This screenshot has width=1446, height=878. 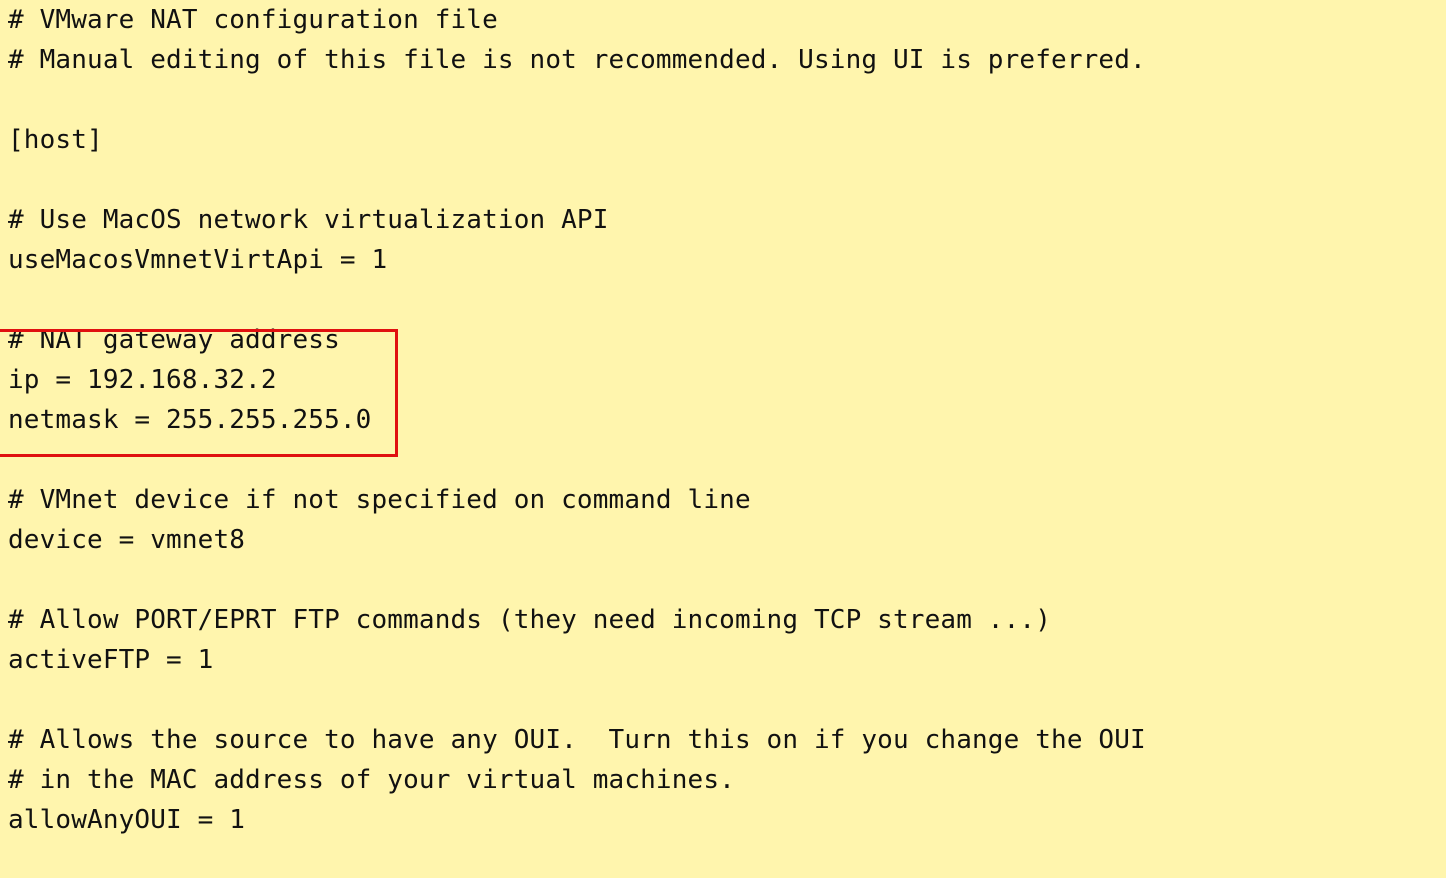 I want to click on comment-line: # VMware NAT configuration file, so click(x=253, y=20).